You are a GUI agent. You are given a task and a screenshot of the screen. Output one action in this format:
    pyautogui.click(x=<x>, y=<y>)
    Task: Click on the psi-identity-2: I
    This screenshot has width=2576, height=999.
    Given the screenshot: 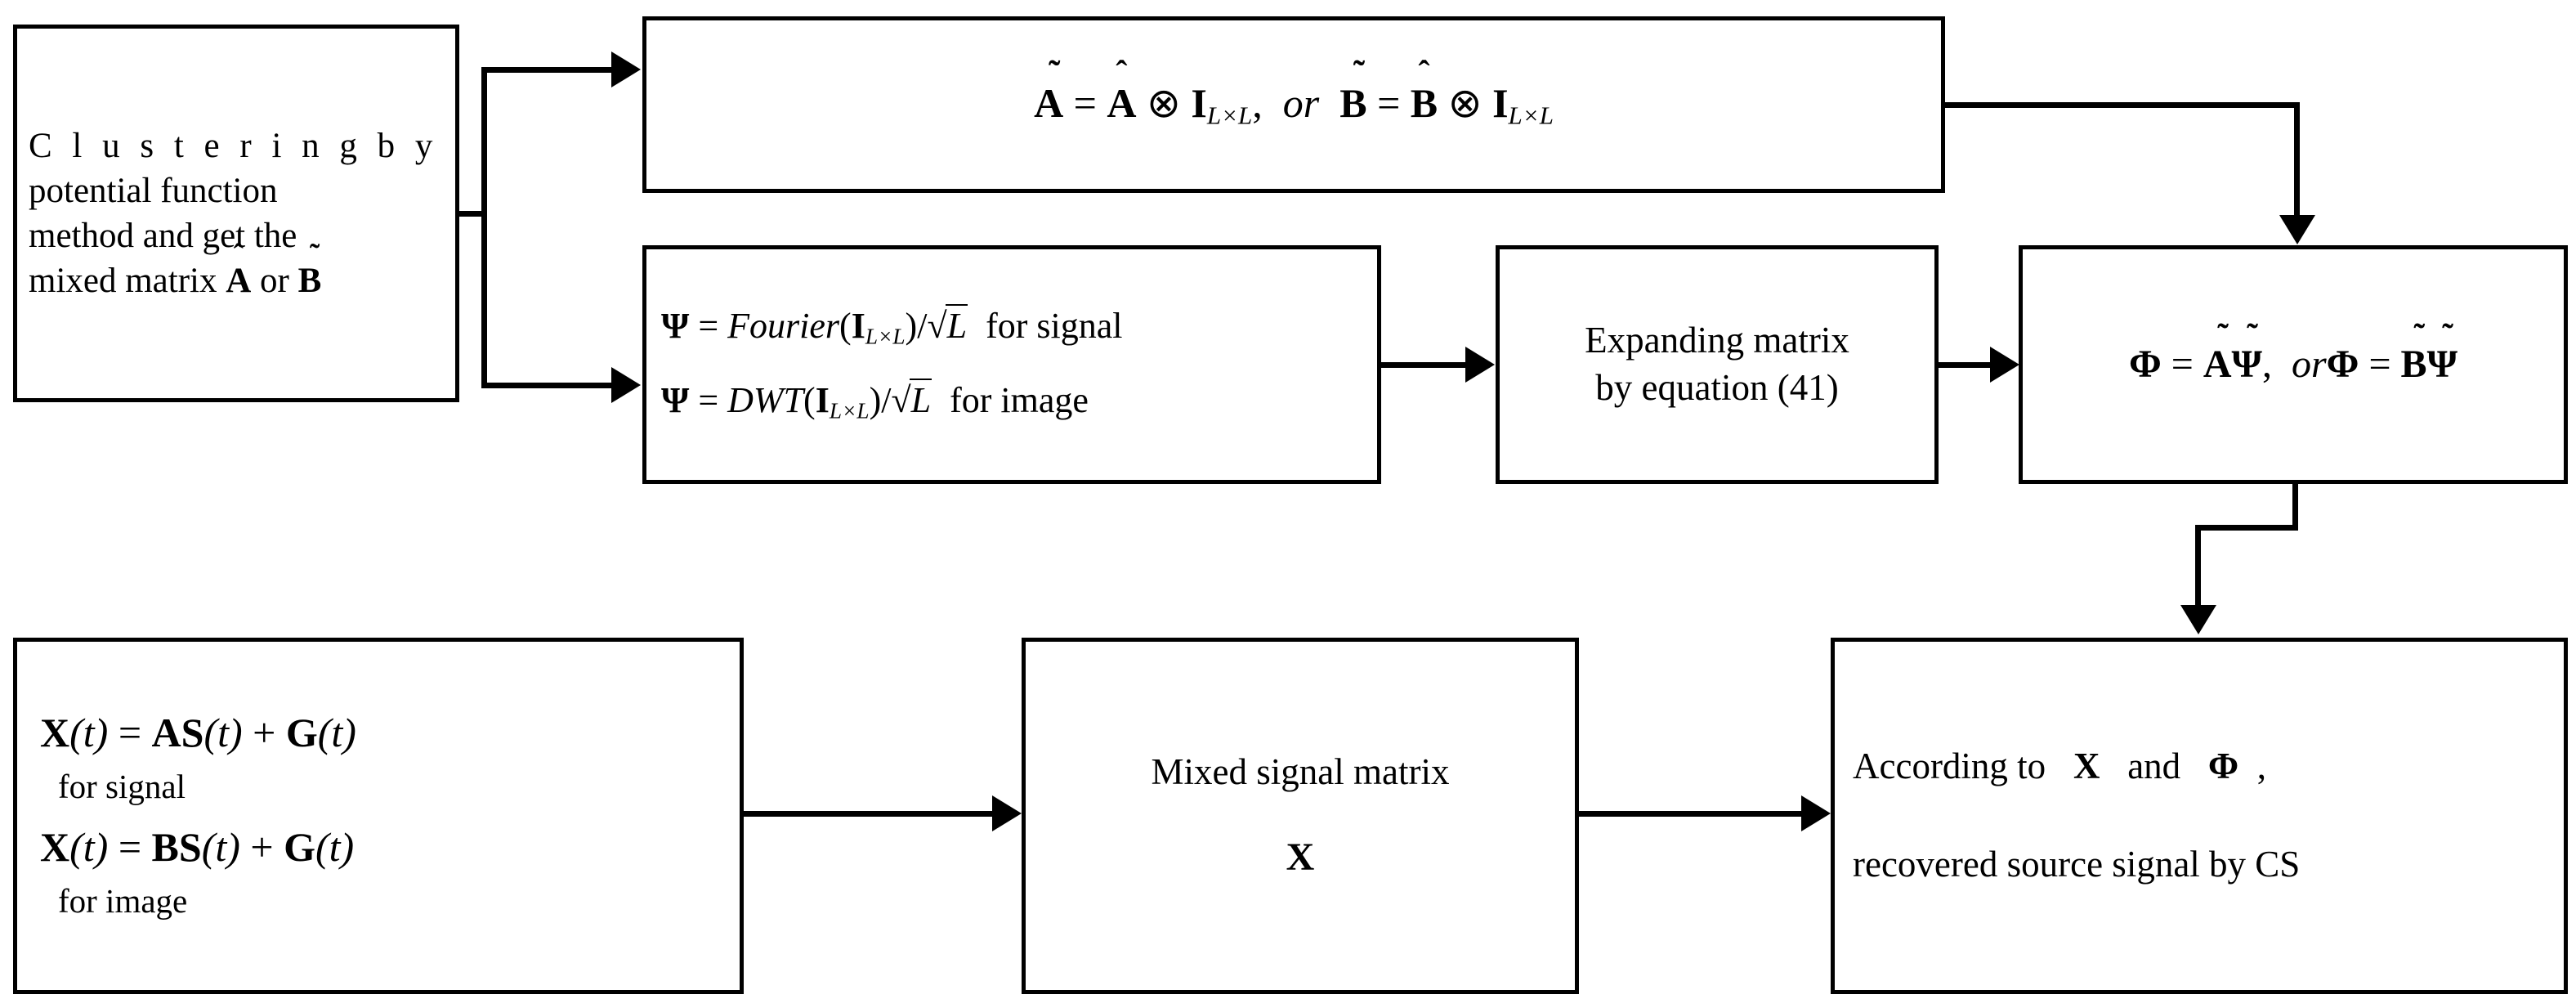 What is the action you would take?
    pyautogui.click(x=822, y=400)
    